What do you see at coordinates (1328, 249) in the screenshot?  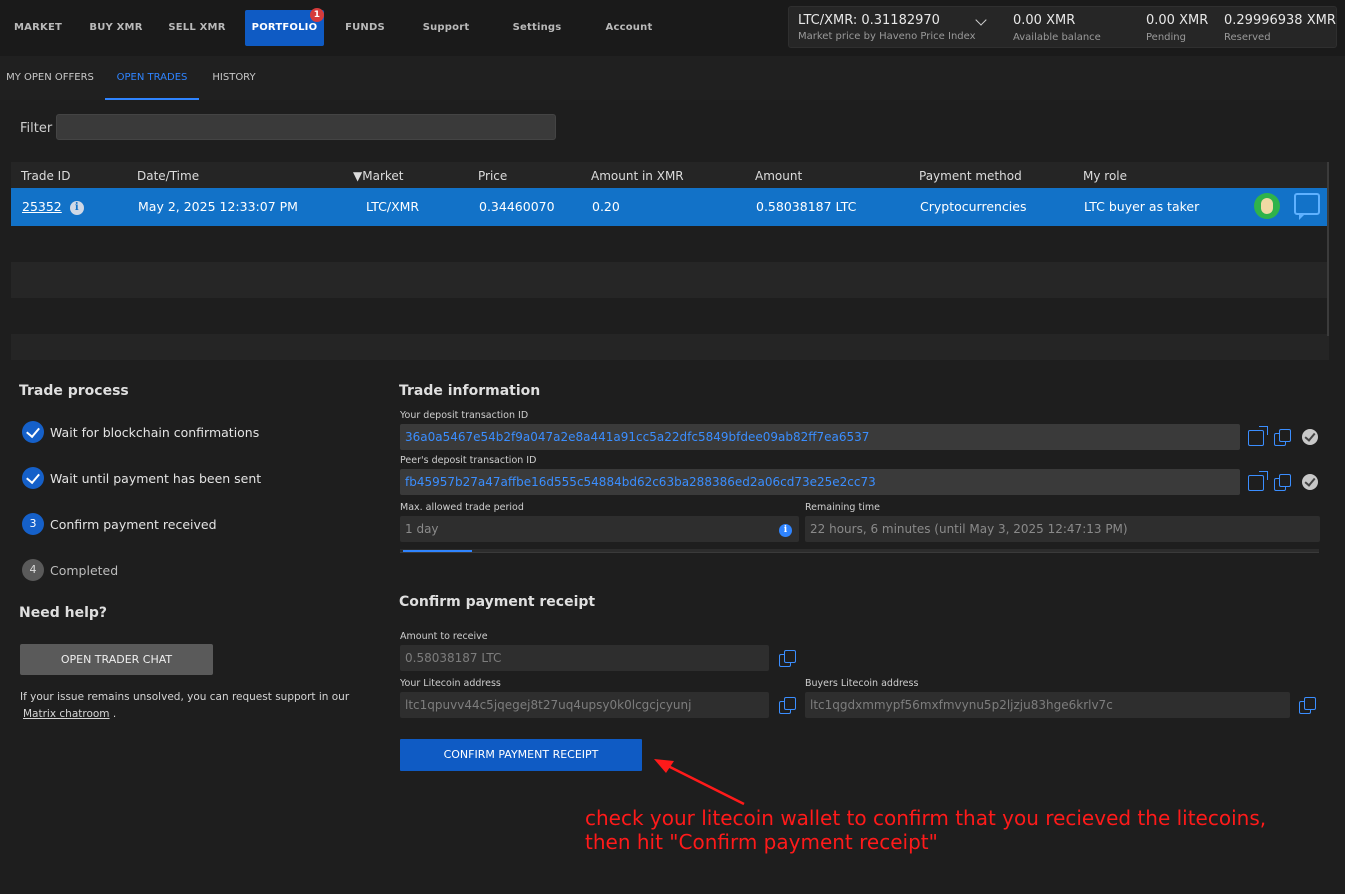 I see `table-scrollbar` at bounding box center [1328, 249].